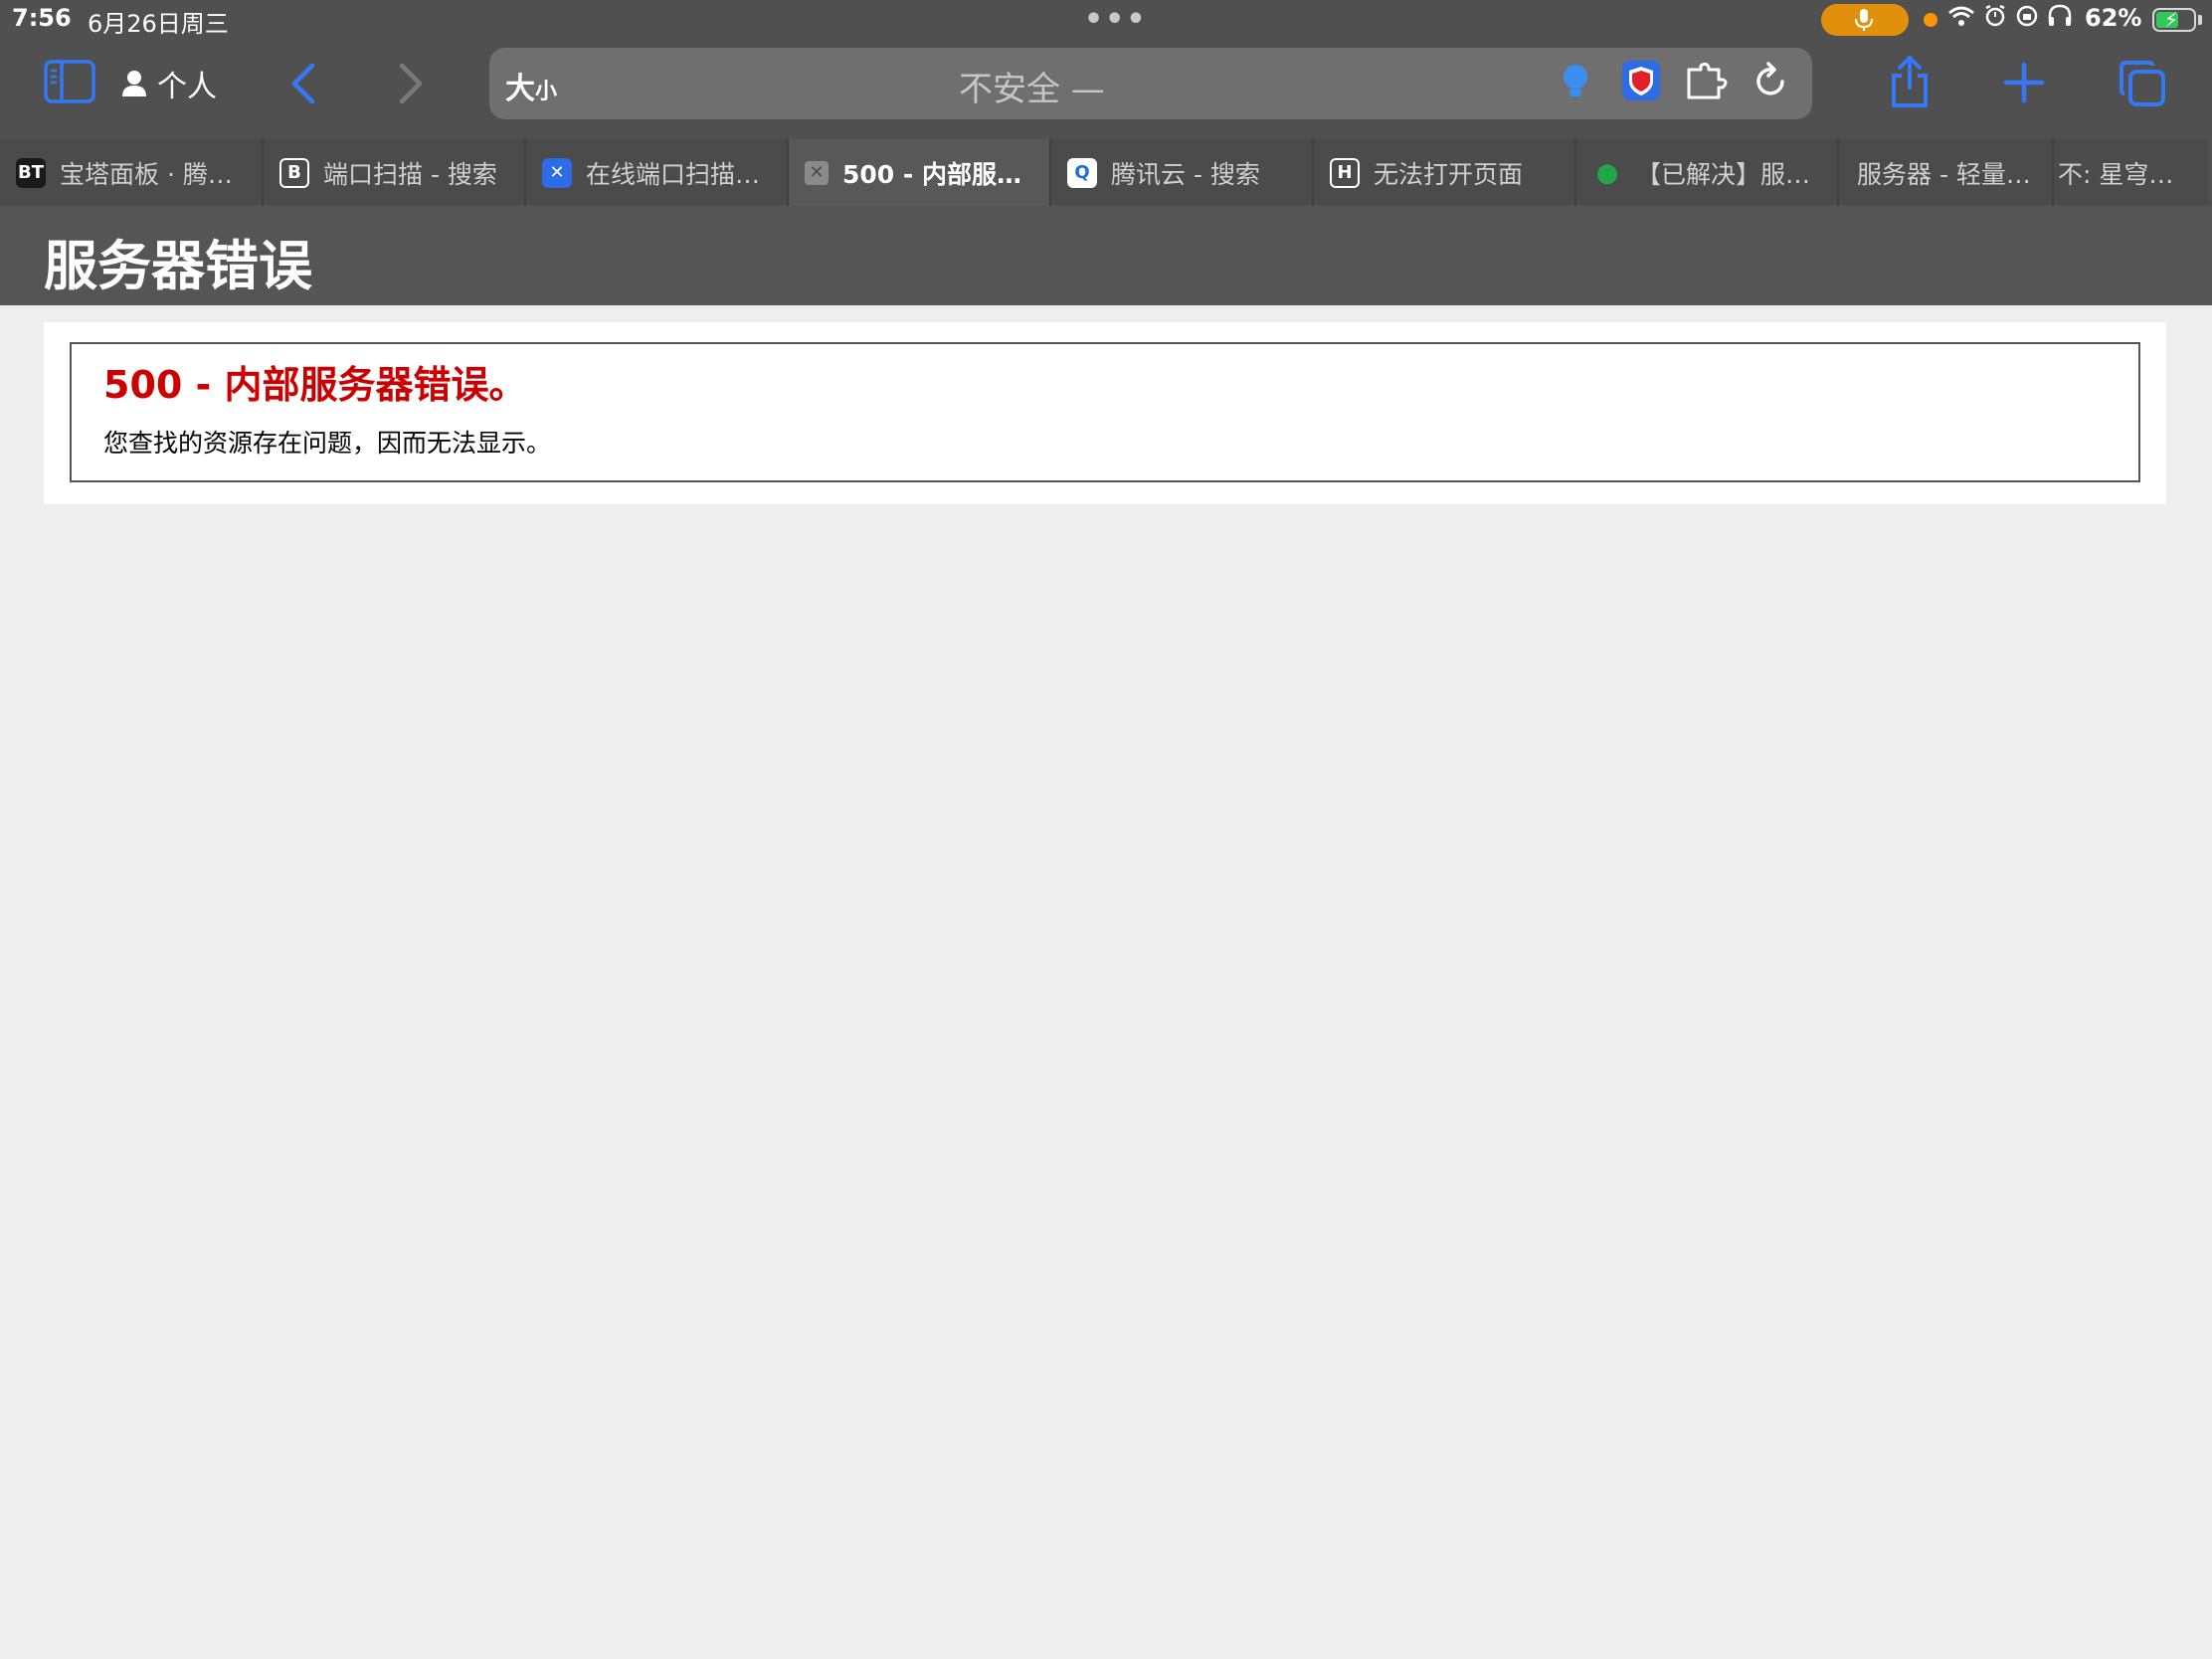 The height and width of the screenshot is (1659, 2212). I want to click on bt-favicon-icon: BT, so click(31, 172).